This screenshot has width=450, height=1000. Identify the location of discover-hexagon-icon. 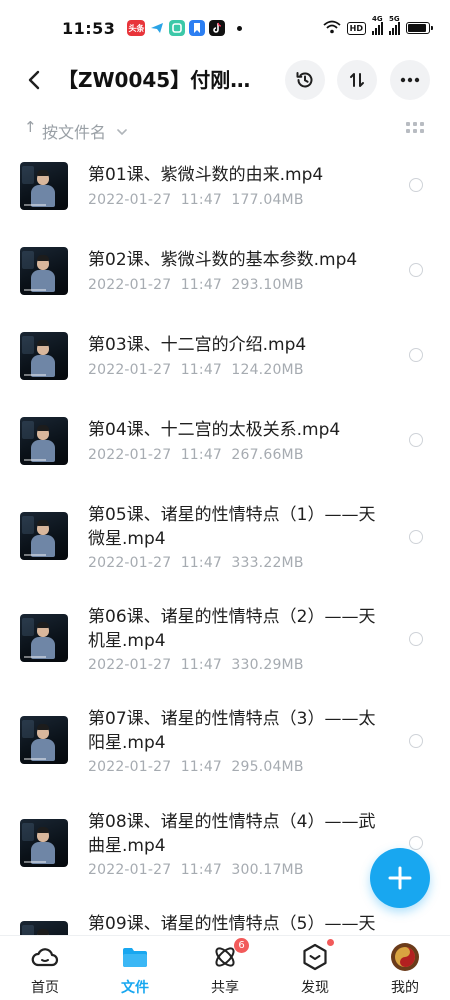
(317, 955).